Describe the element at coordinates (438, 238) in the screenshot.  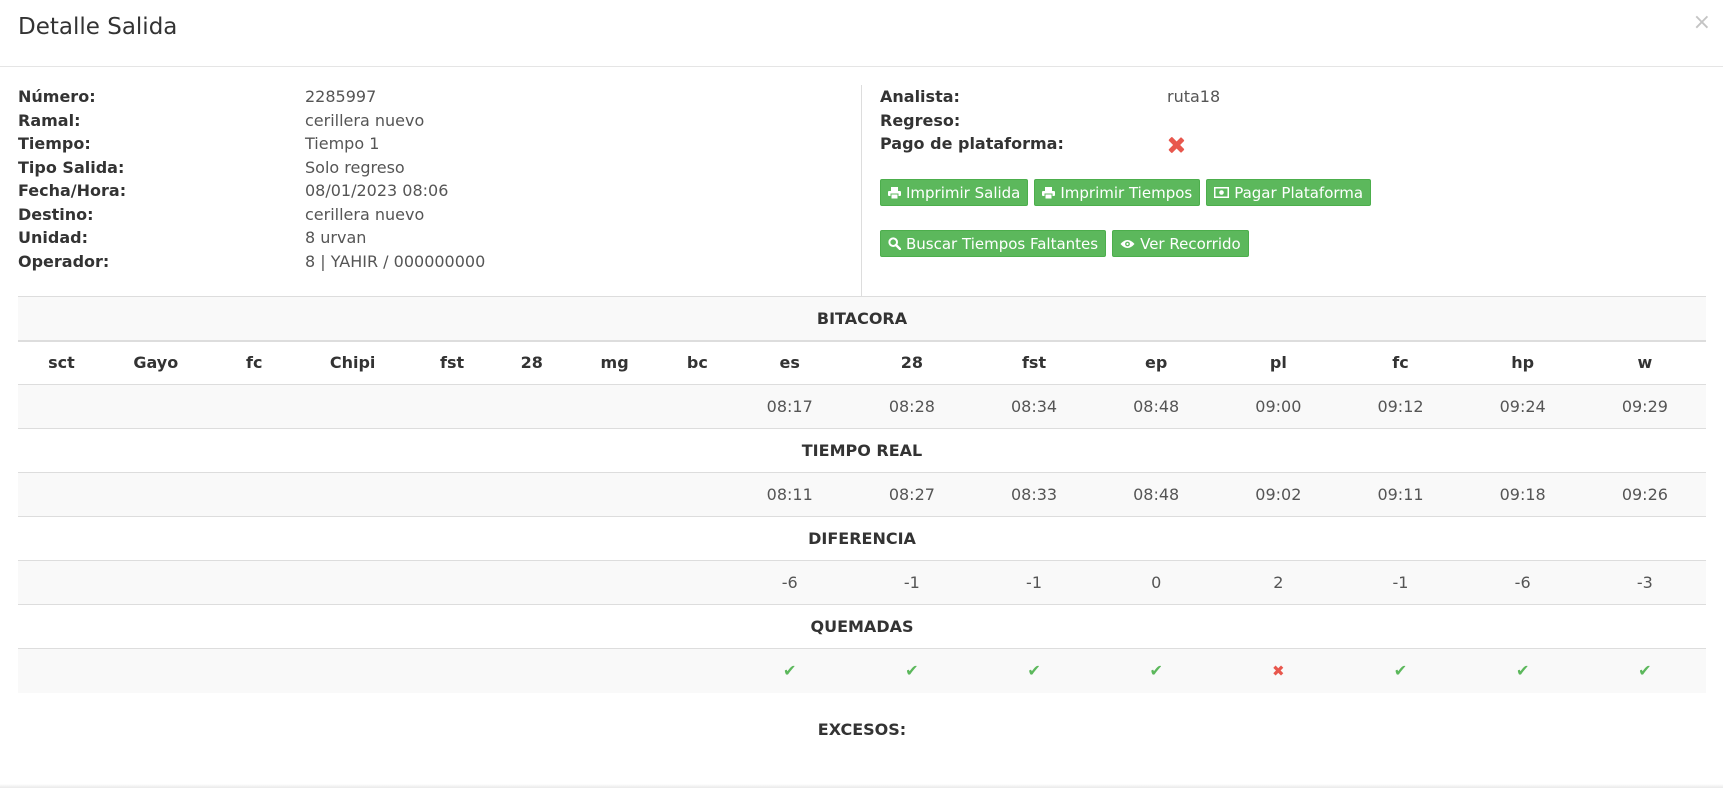
I see `info-row-unidad: Unidad: 8 urvan` at that location.